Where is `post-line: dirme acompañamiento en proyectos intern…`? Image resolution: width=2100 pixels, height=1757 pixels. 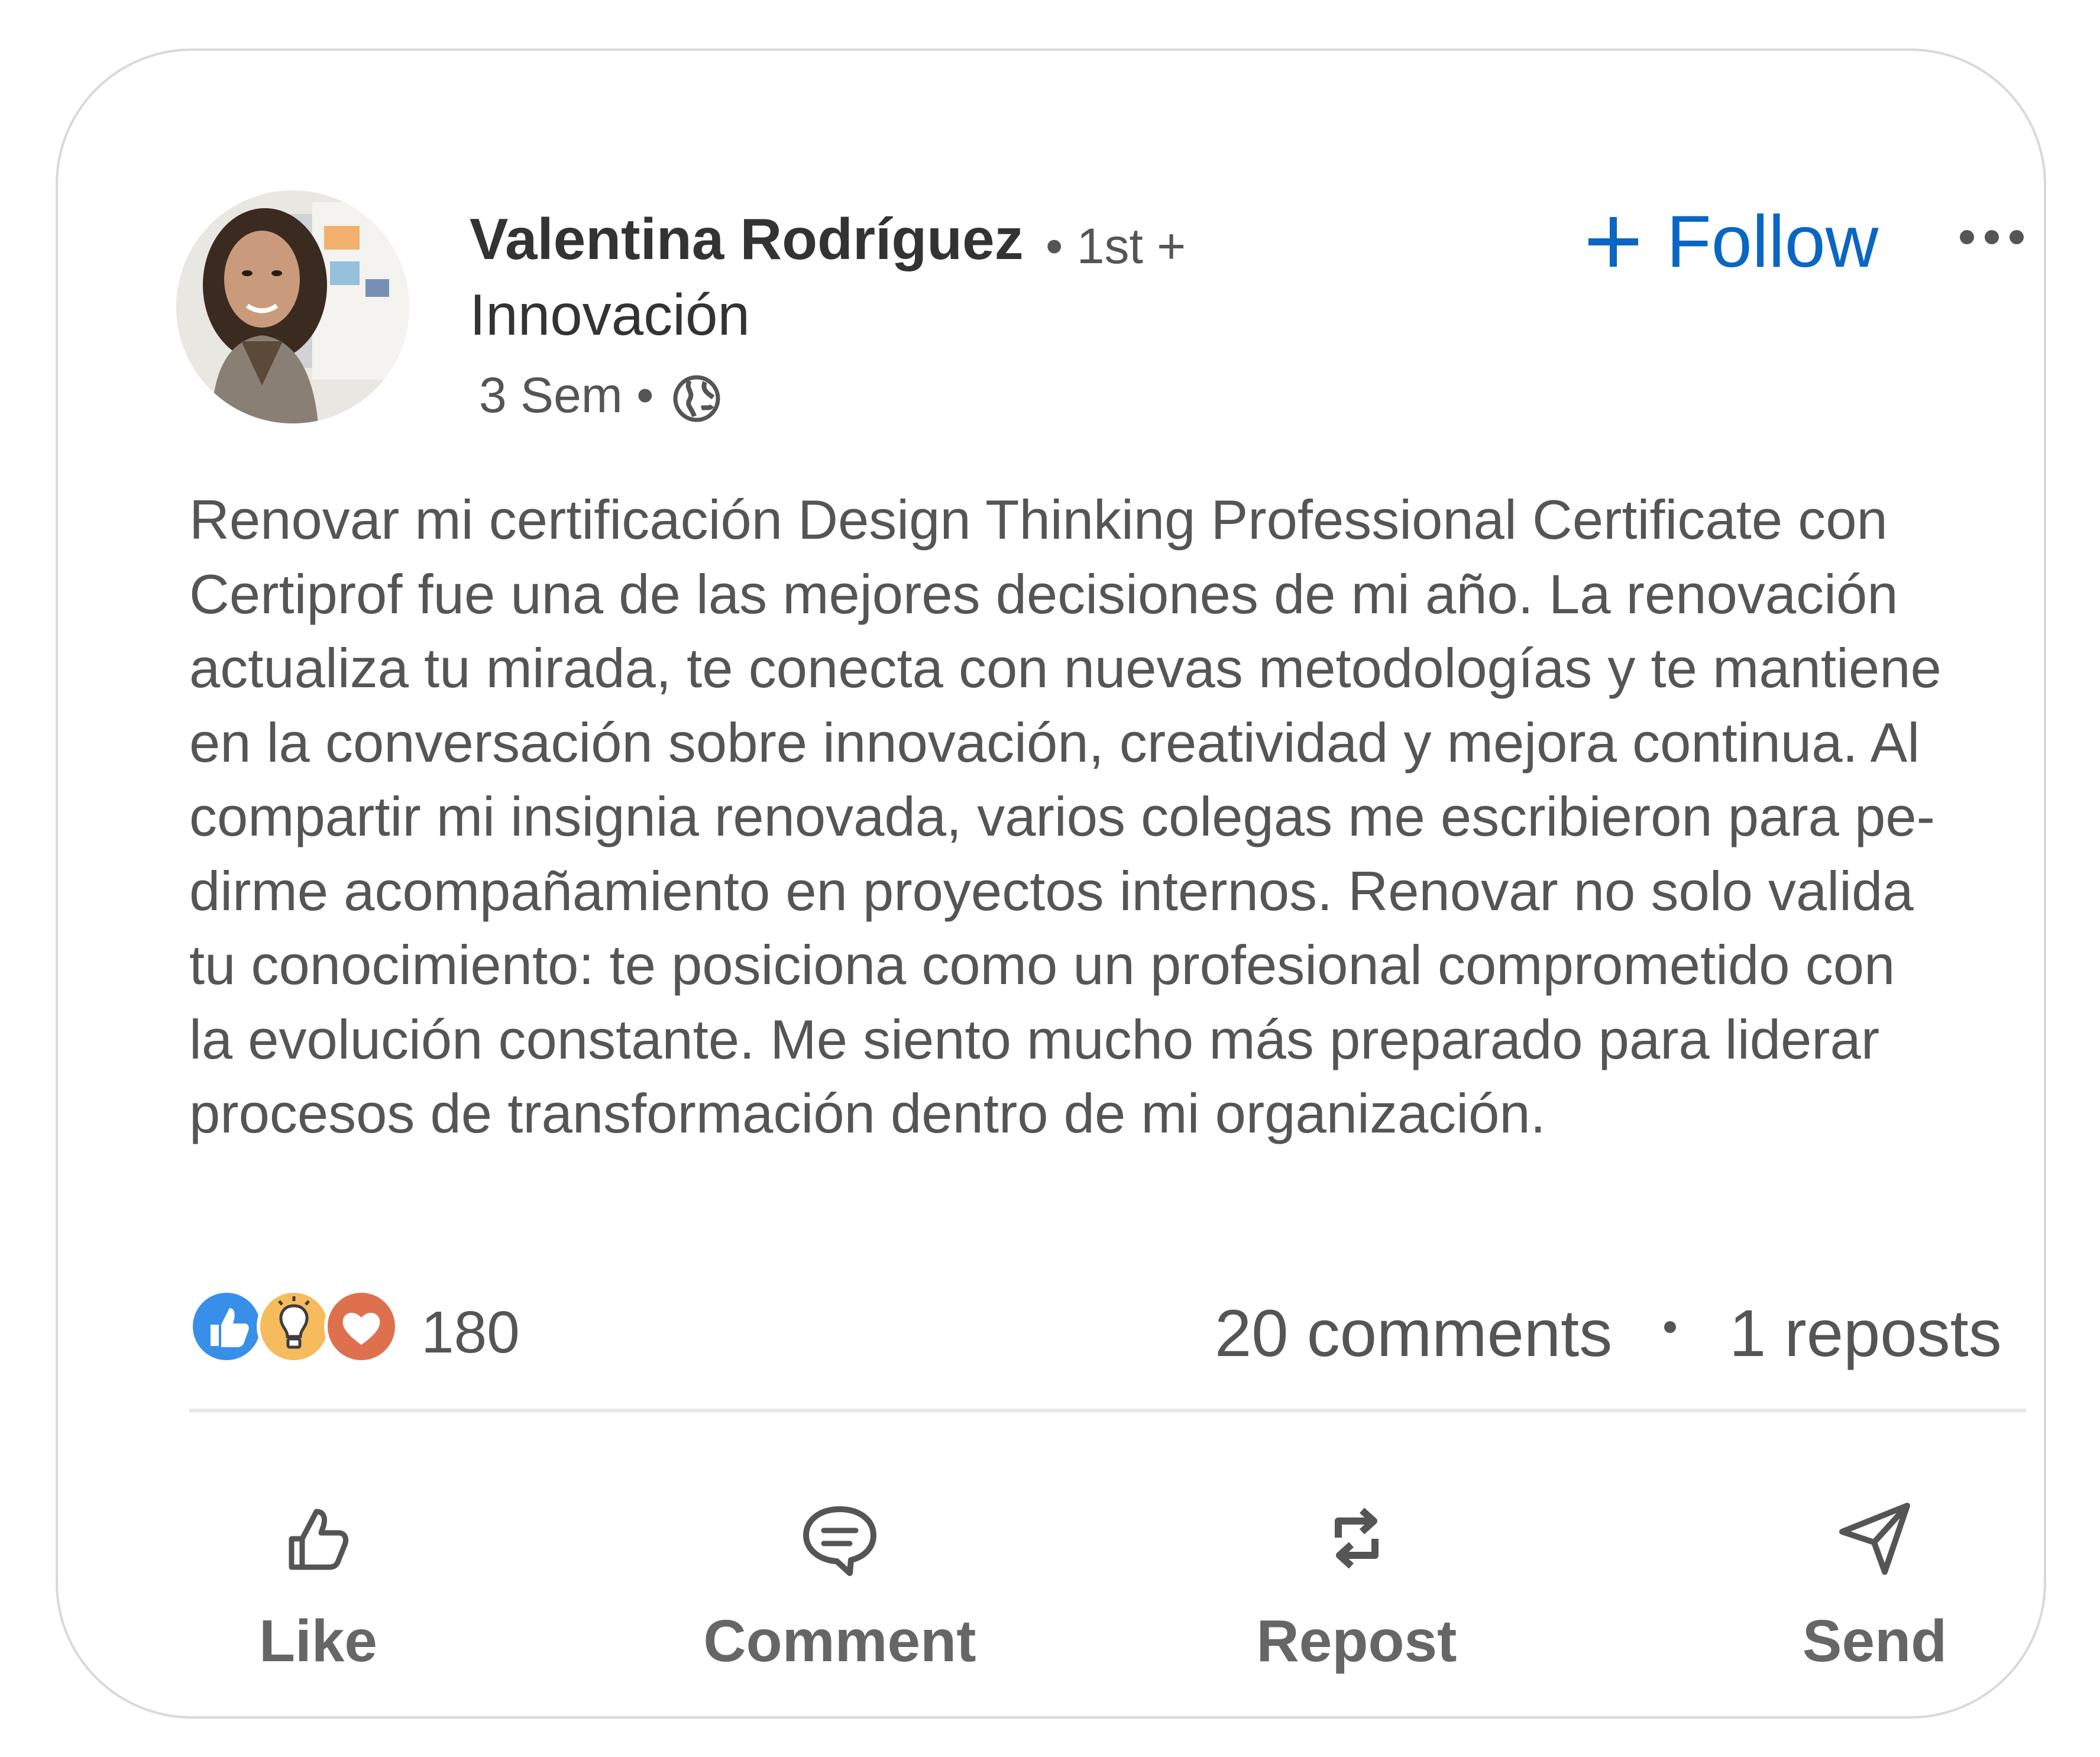 post-line: dirme acompañamiento en proyectos intern… is located at coordinates (1051, 890).